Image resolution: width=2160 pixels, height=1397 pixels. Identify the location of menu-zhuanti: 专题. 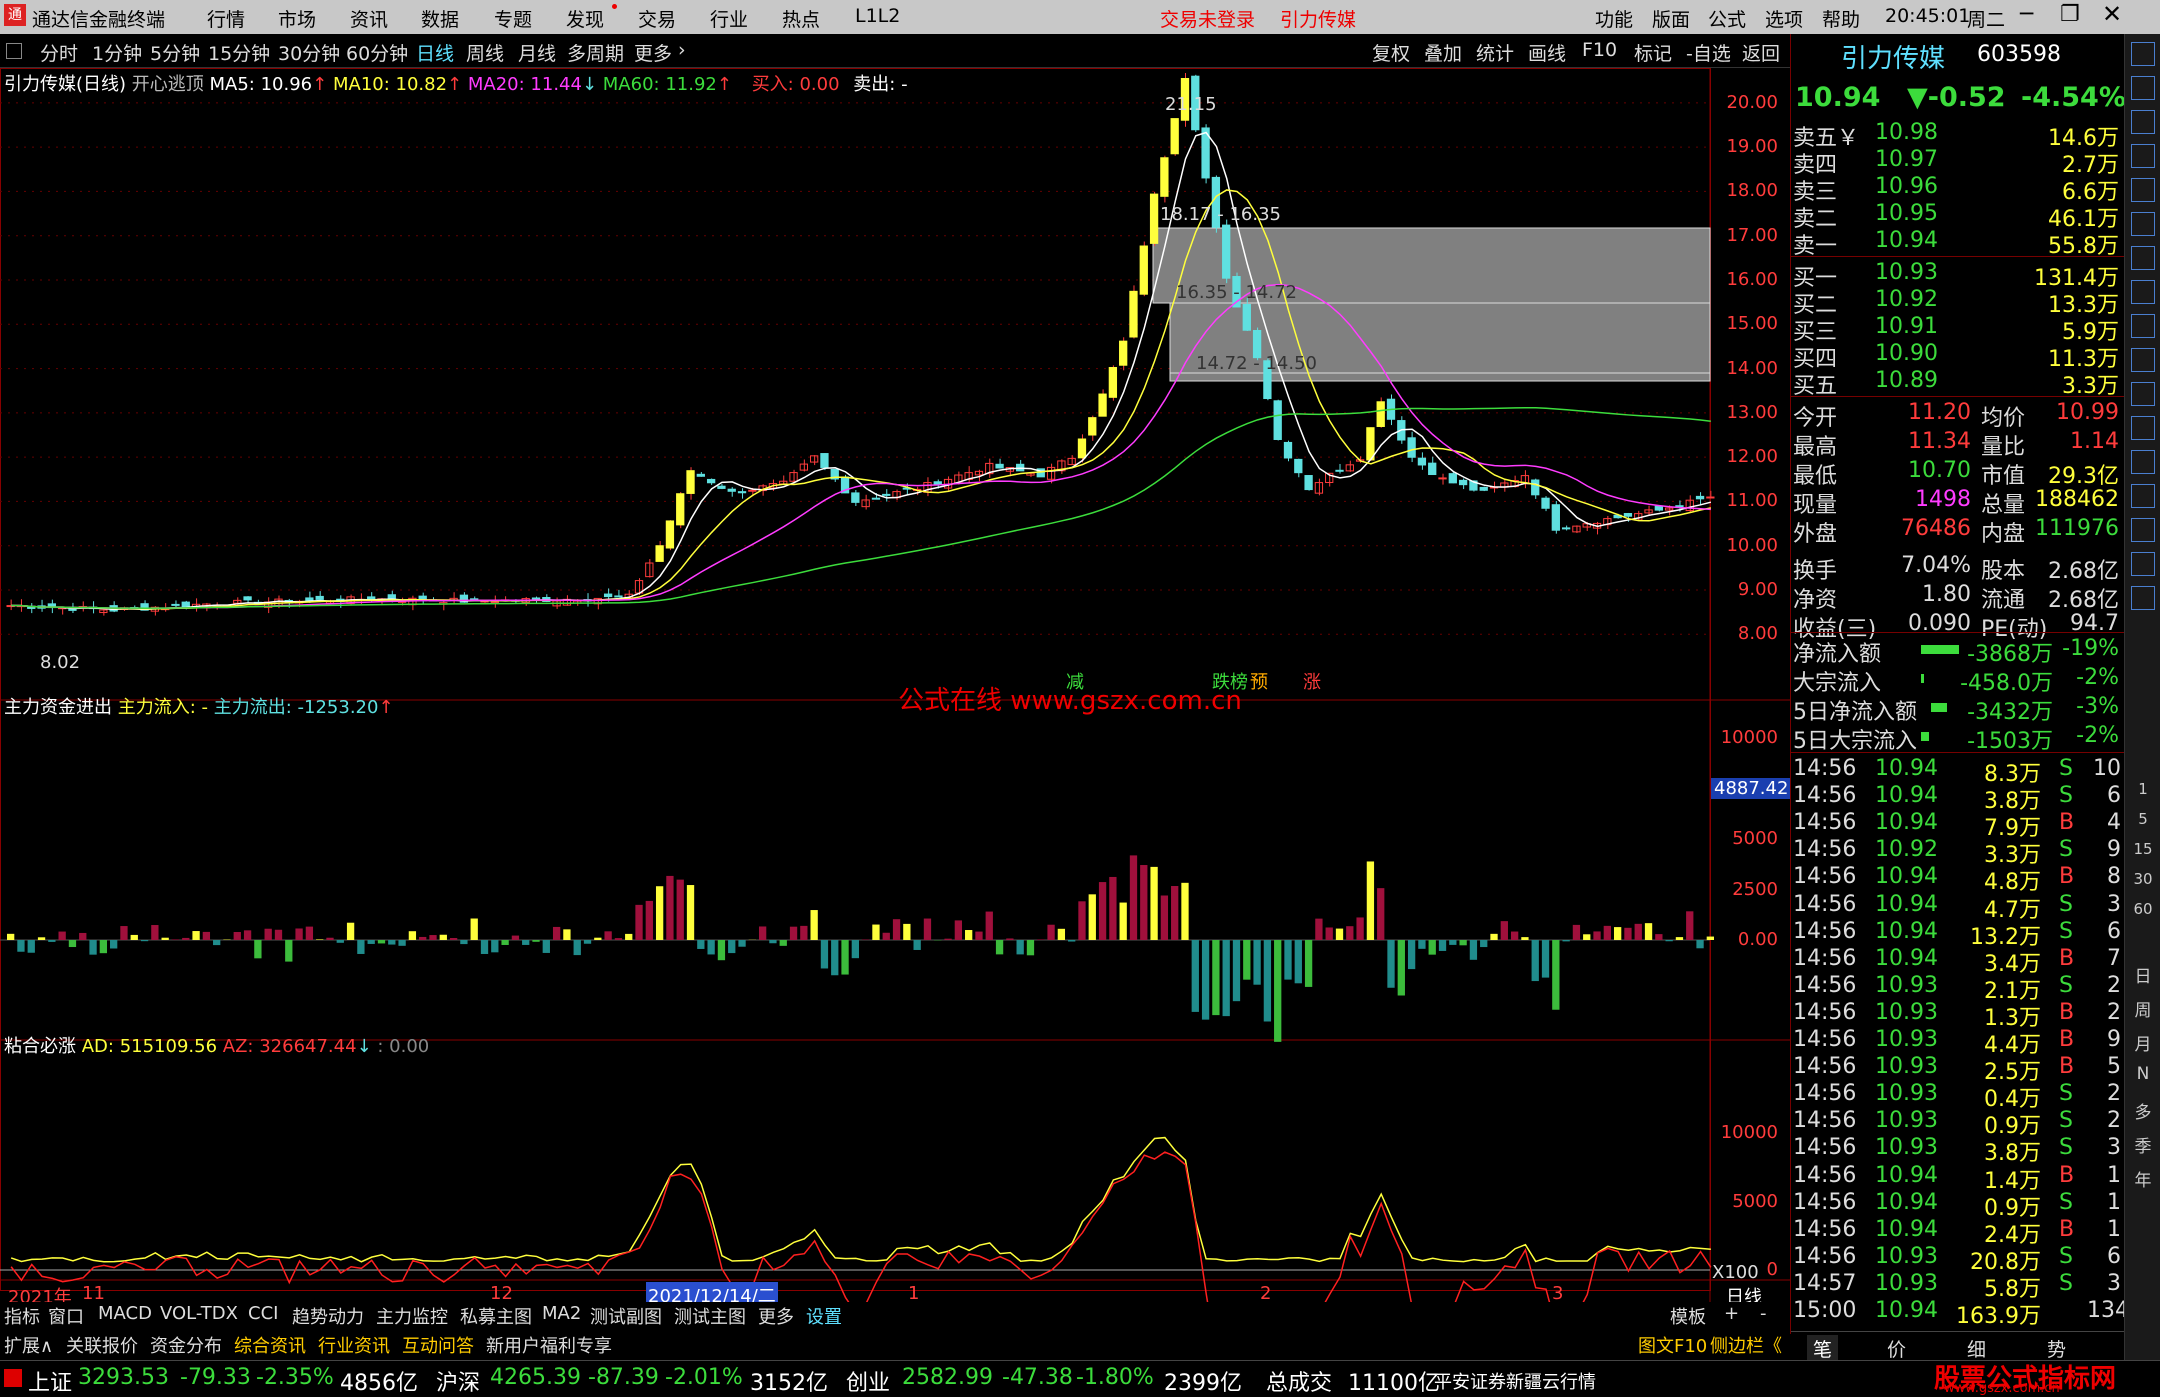
(513, 18).